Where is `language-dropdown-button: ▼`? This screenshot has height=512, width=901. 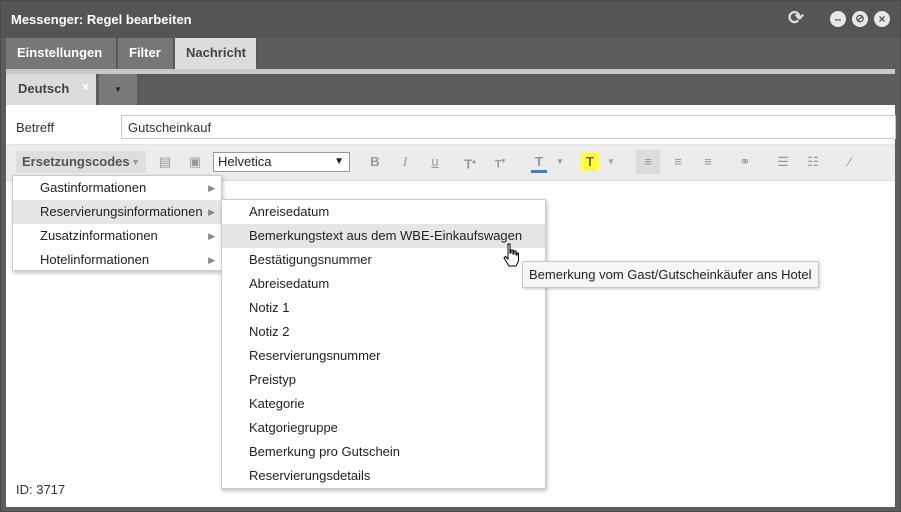 language-dropdown-button: ▼ is located at coordinates (118, 89).